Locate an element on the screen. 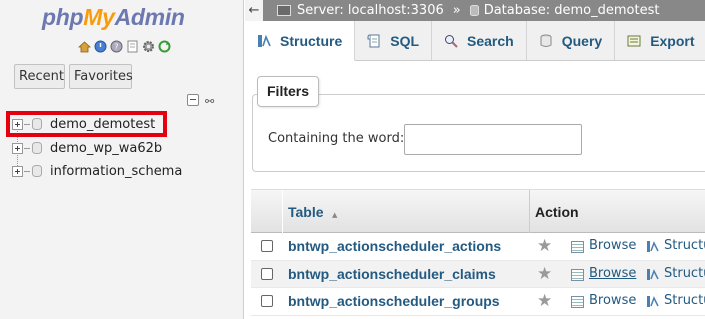 The height and width of the screenshot is (319, 705). filters-legend: Filters is located at coordinates (288, 91).